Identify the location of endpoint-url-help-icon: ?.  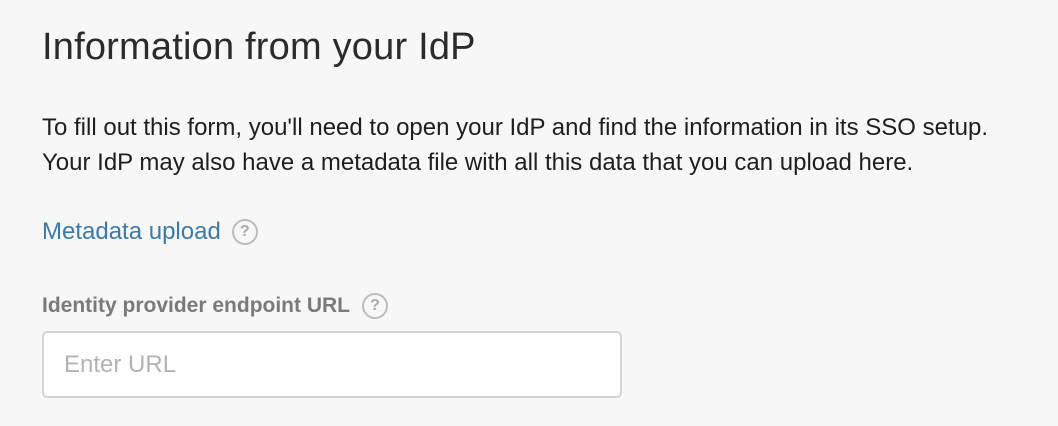
(375, 306).